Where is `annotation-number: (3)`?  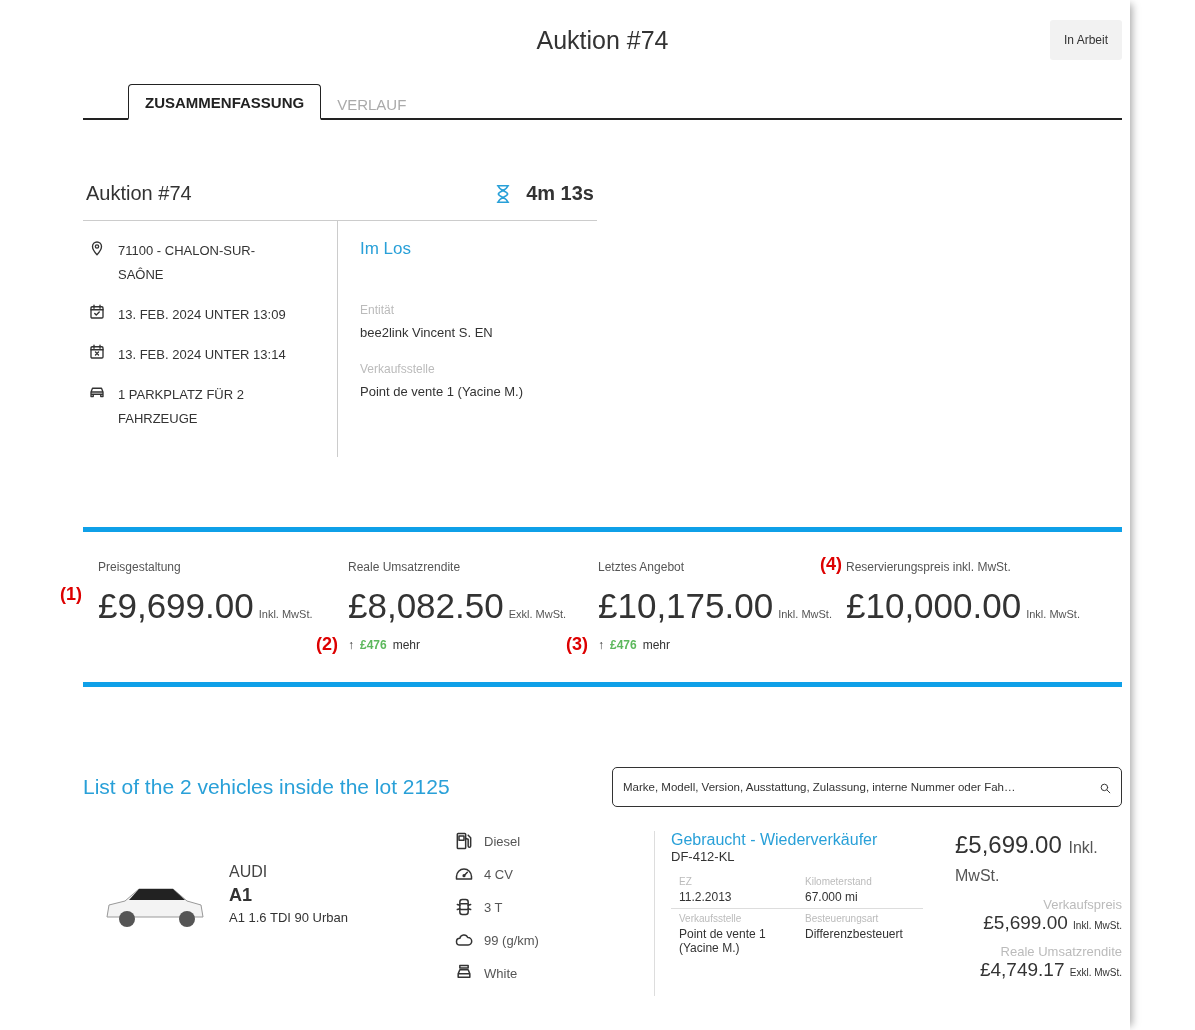
annotation-number: (3) is located at coordinates (577, 644).